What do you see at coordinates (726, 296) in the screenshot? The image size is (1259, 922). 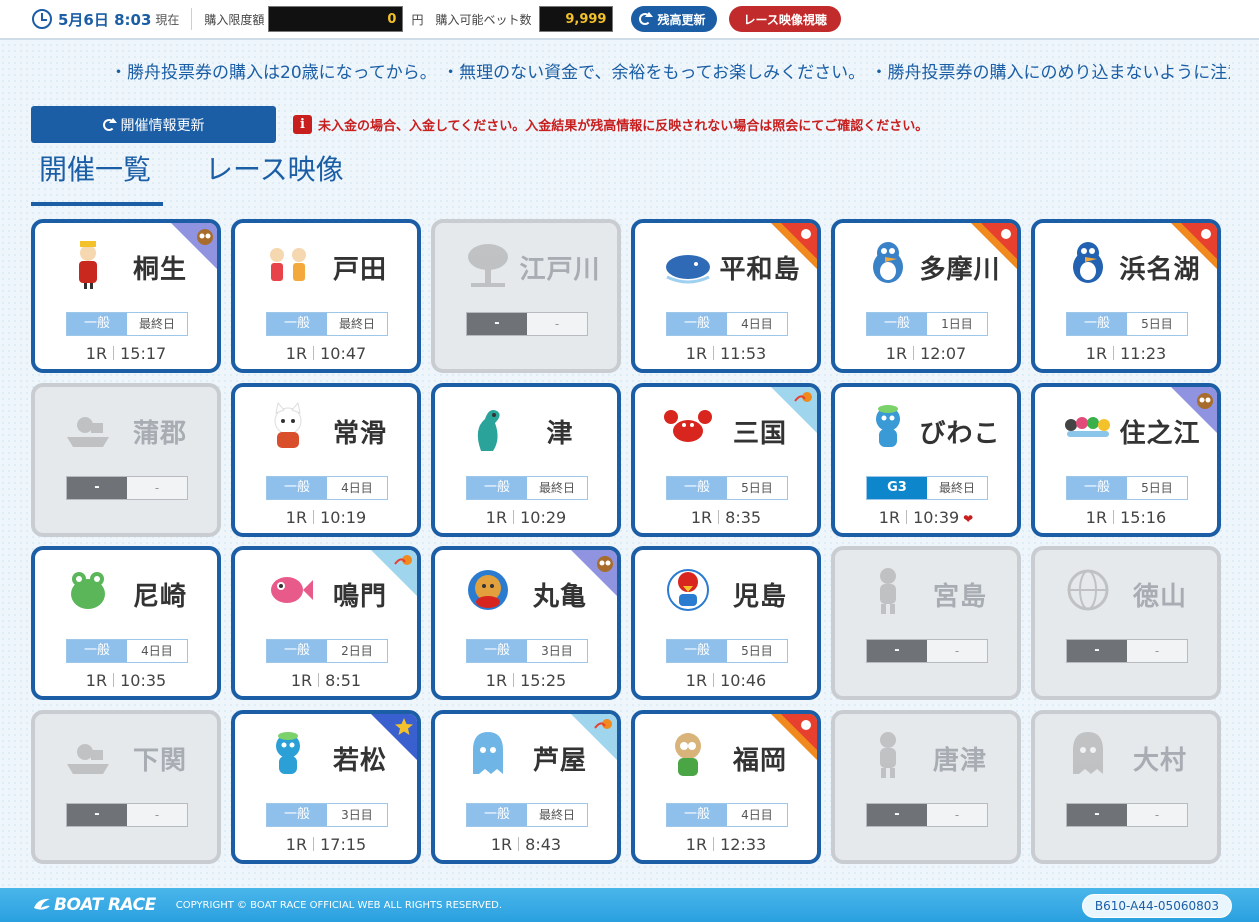 I see `venue-card: 平和島 一般 4日目 1R 11:53` at bounding box center [726, 296].